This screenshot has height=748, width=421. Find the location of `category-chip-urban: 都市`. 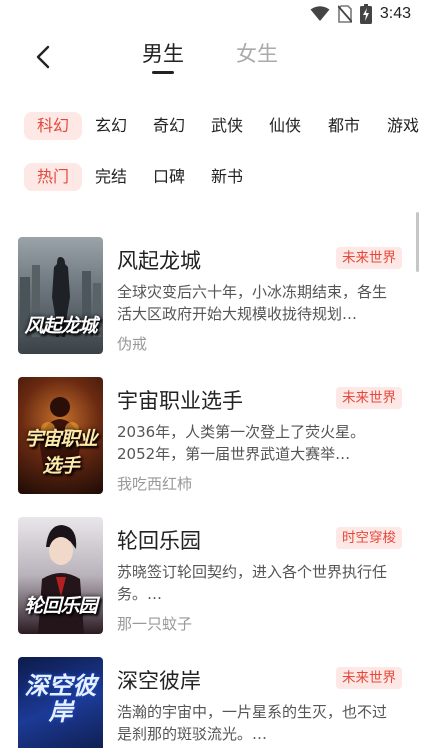

category-chip-urban: 都市 is located at coordinates (344, 126).